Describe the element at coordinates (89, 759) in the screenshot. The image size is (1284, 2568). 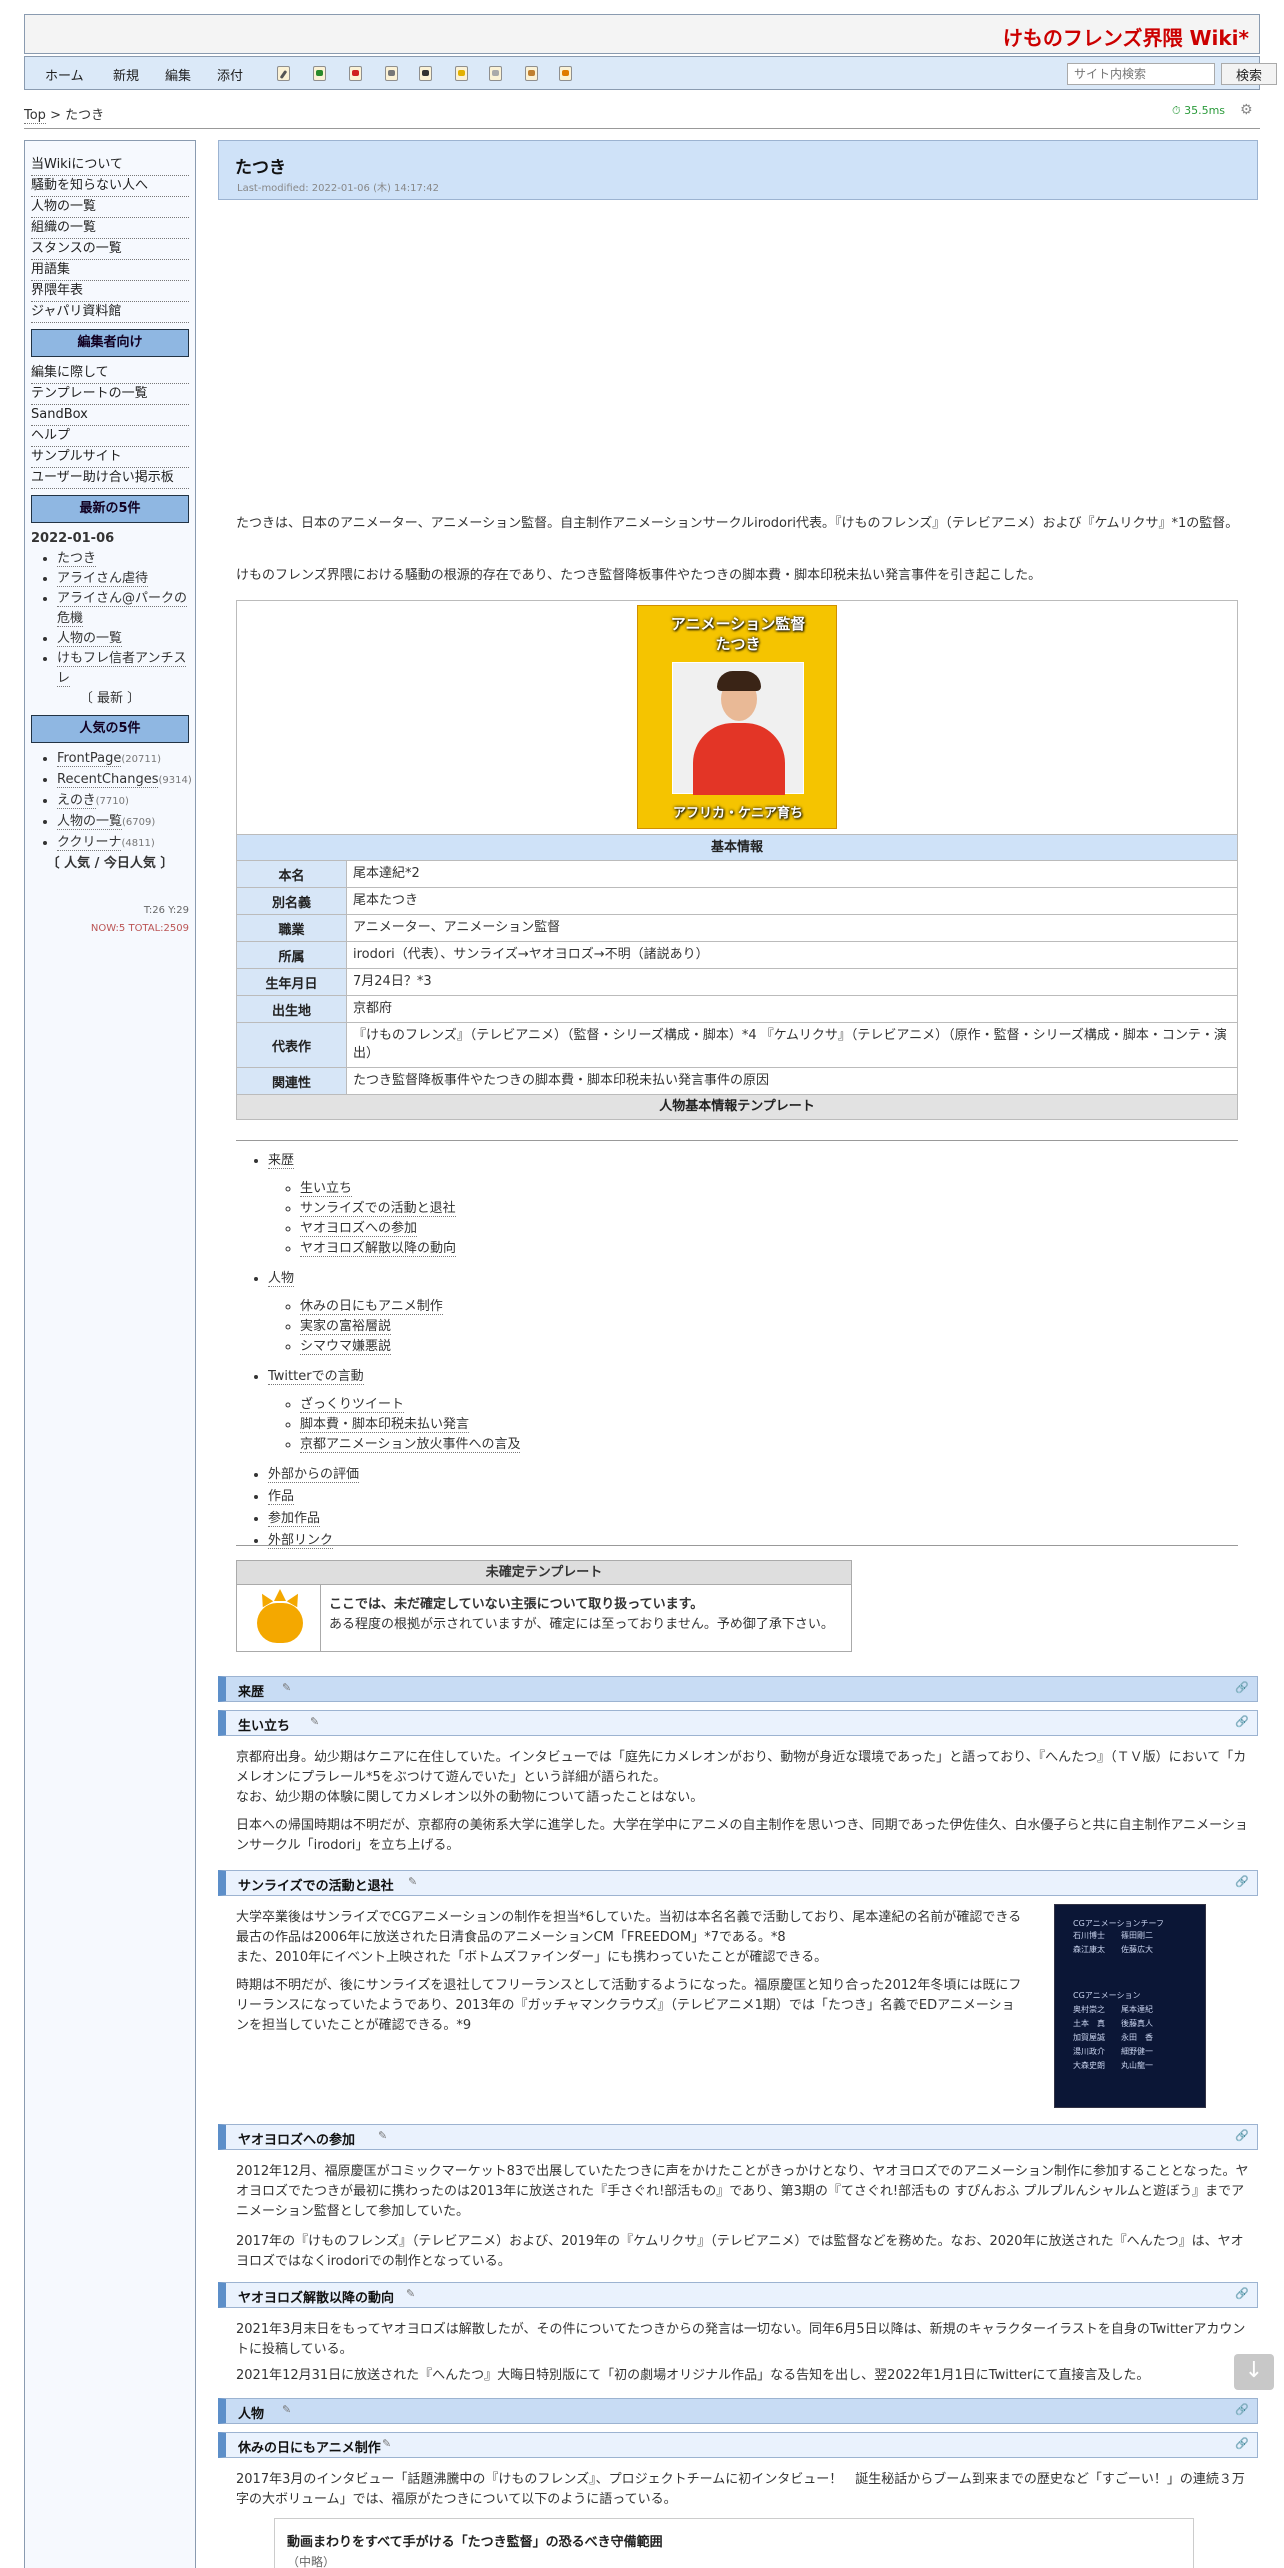
I see `popular-link: FrontPage` at that location.